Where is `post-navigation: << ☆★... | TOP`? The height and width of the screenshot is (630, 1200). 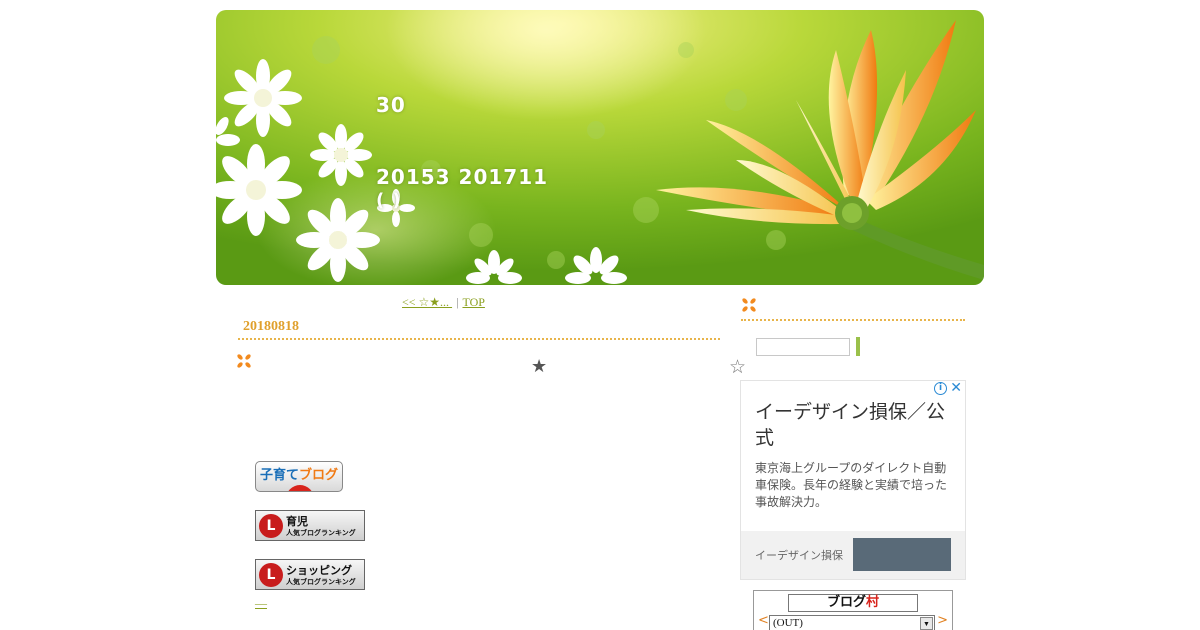
post-navigation: << ☆★... | TOP is located at coordinates (443, 302).